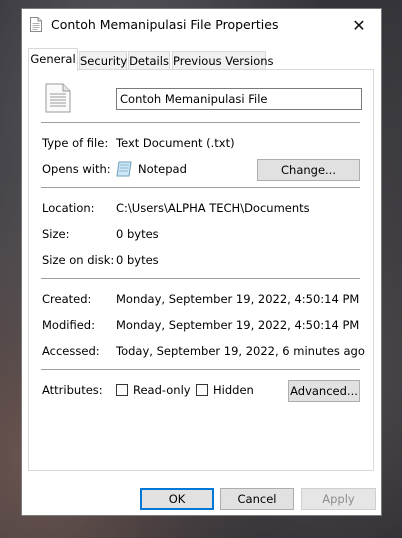 The width and height of the screenshot is (402, 538). What do you see at coordinates (68, 325) in the screenshot?
I see `modified-label: Modified:` at bounding box center [68, 325].